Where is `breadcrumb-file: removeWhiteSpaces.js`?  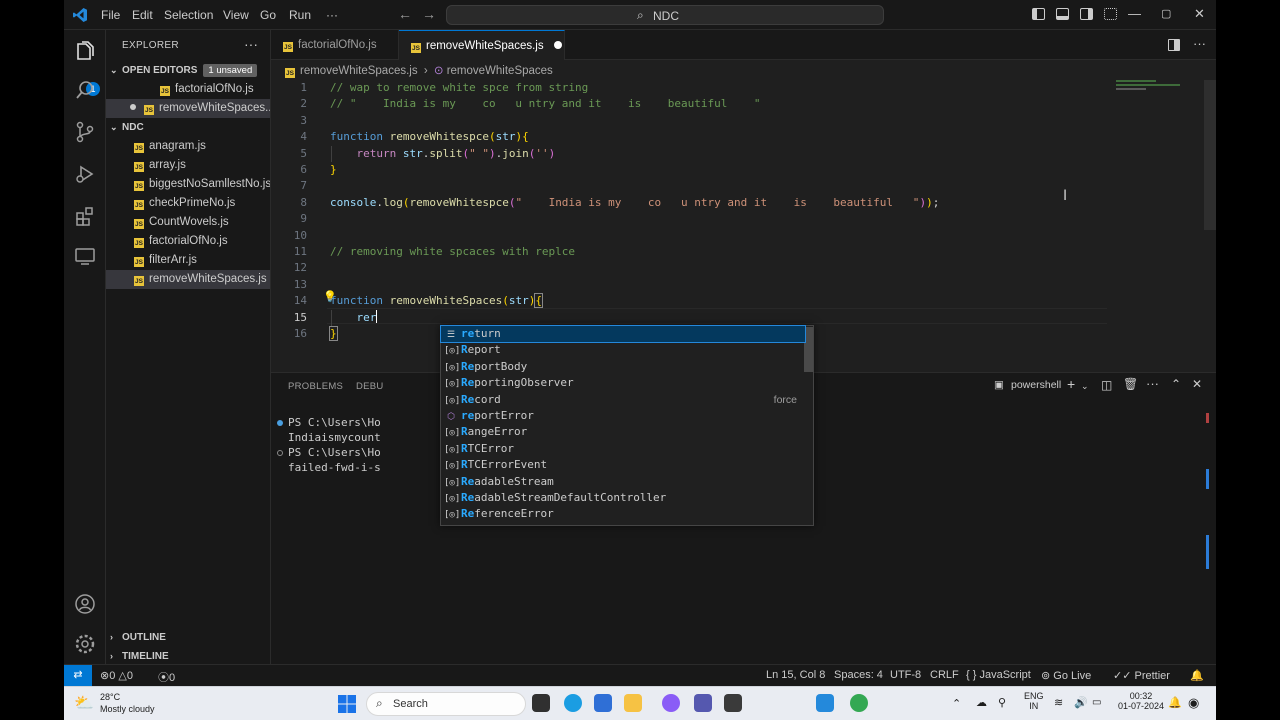
breadcrumb-file: removeWhiteSpaces.js is located at coordinates (359, 71).